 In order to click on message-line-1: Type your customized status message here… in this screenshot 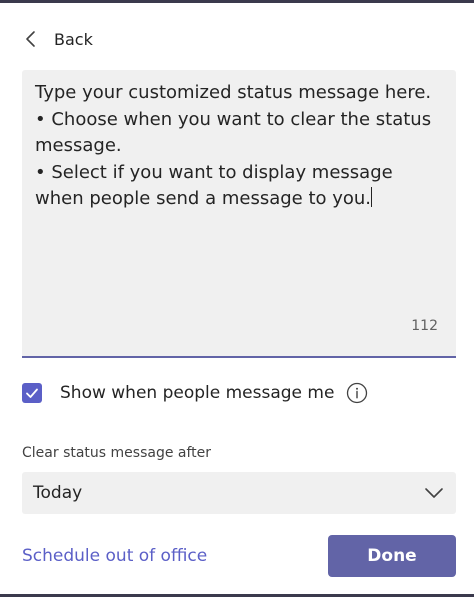, I will do `click(233, 92)`.